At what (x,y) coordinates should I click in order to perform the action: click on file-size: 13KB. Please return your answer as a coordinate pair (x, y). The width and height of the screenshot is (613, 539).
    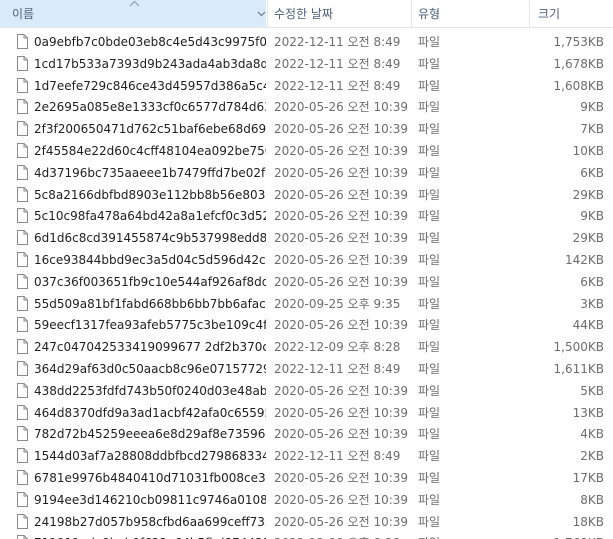
    Looking at the image, I should click on (588, 412).